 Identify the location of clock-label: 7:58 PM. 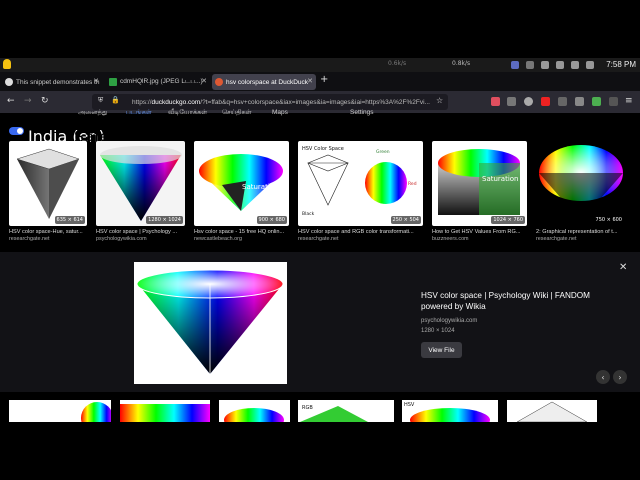
(621, 64).